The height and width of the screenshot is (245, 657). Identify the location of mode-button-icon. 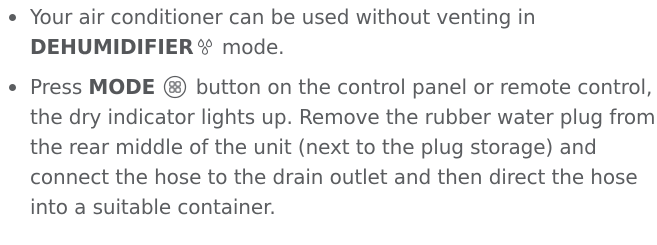
(175, 87).